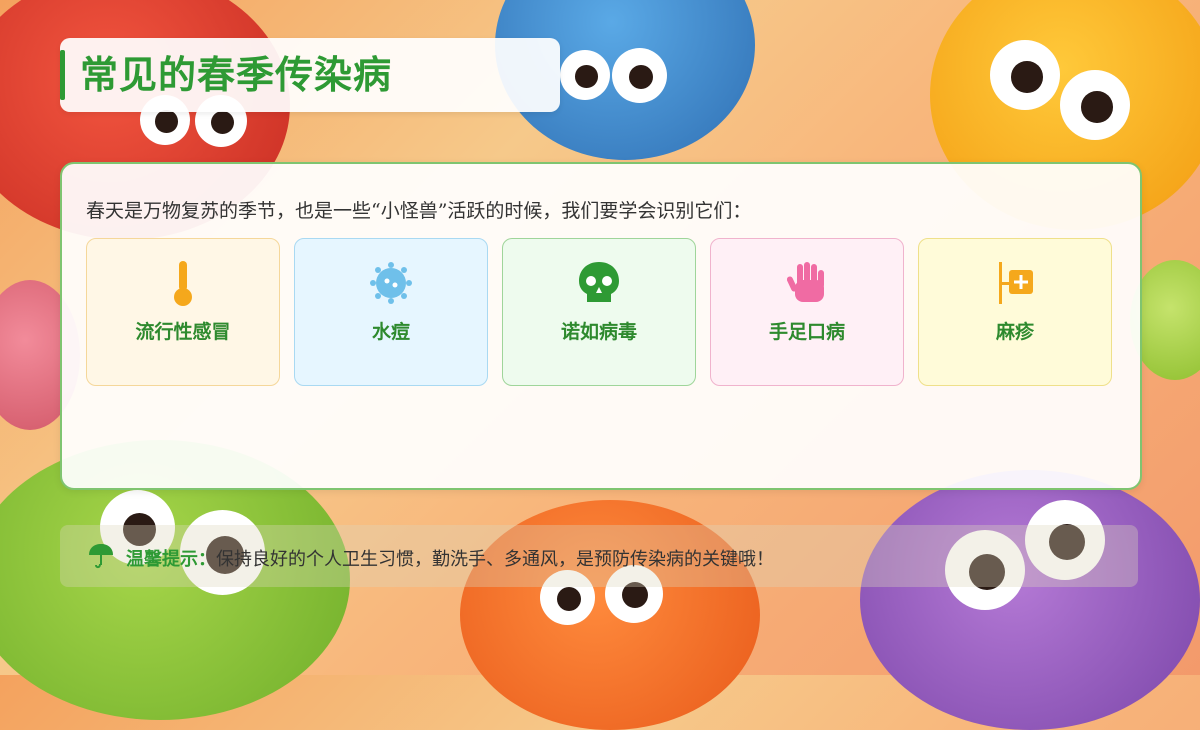 This screenshot has height=730, width=1200. Describe the element at coordinates (236, 74) in the screenshot. I see `page-title: 常见的春季传染病` at that location.